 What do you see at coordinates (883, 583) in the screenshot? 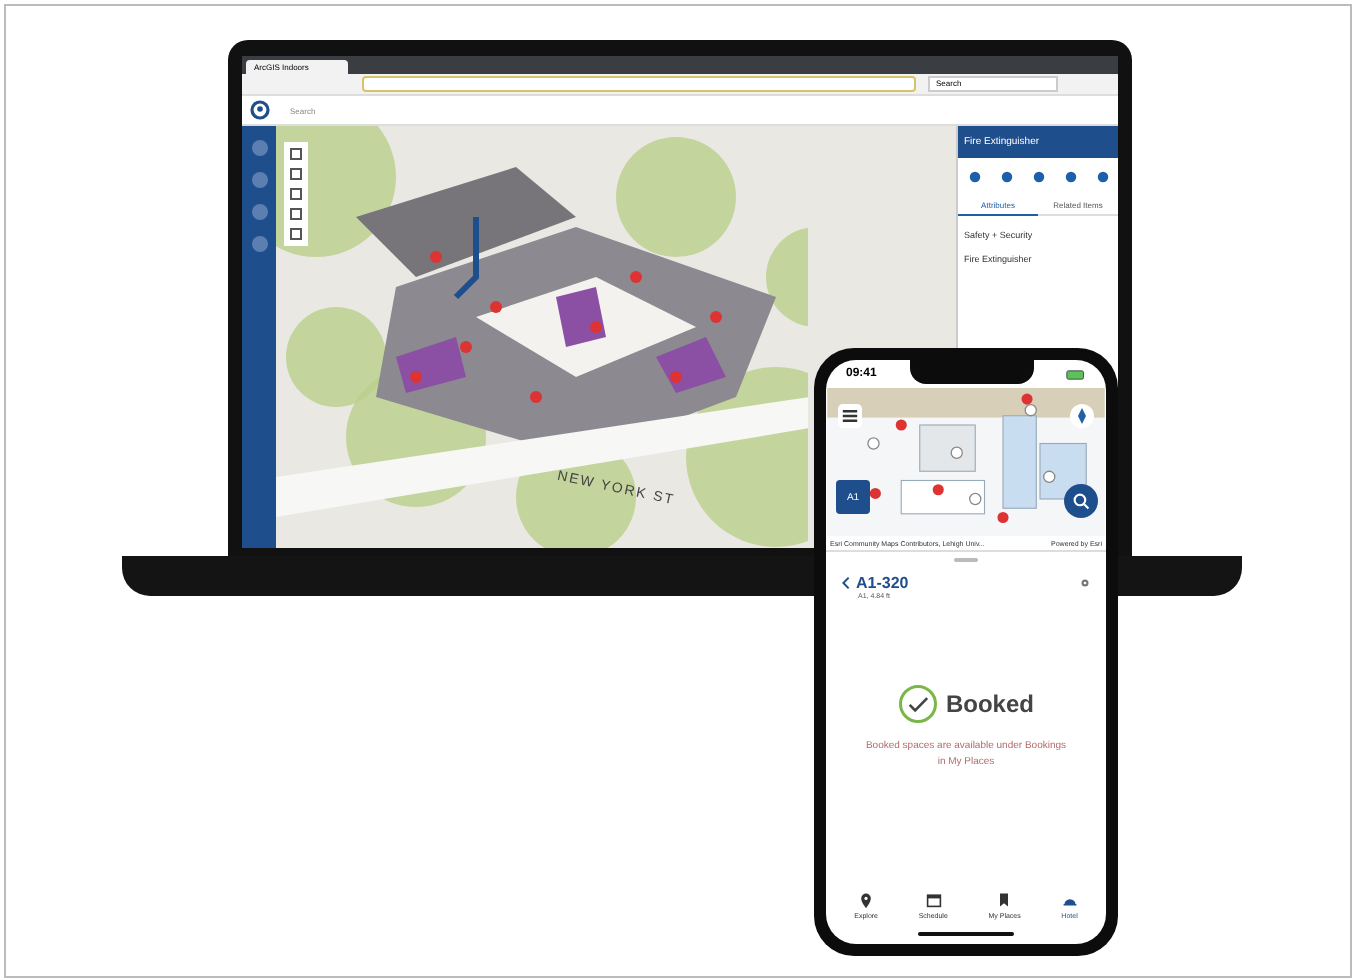
I see `space-title: A1-320` at bounding box center [883, 583].